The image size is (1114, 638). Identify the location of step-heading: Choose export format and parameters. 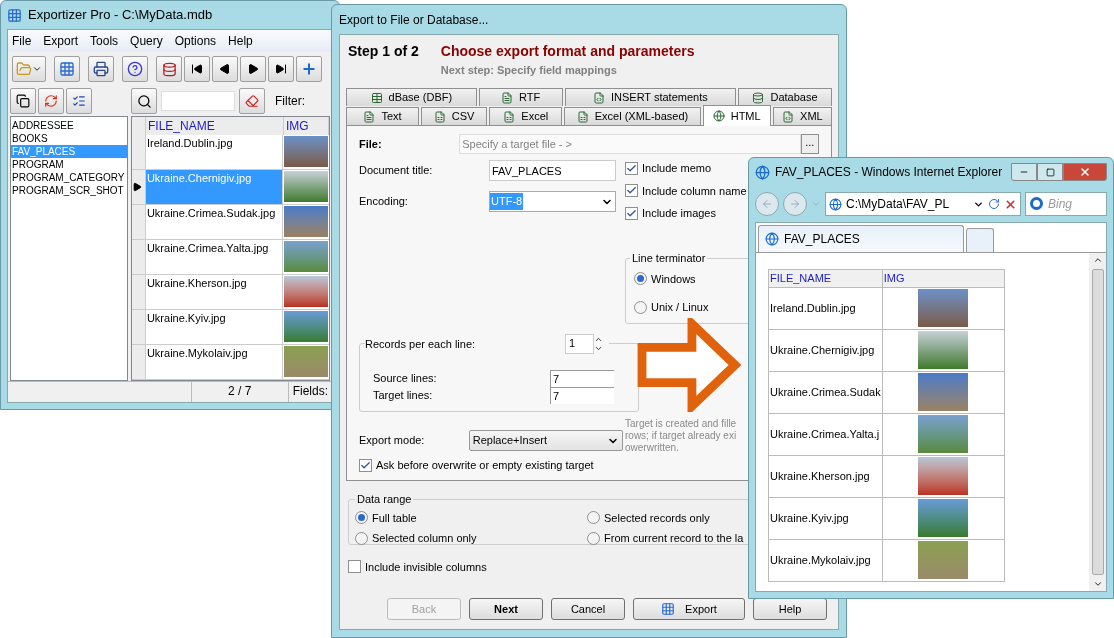
(567, 51).